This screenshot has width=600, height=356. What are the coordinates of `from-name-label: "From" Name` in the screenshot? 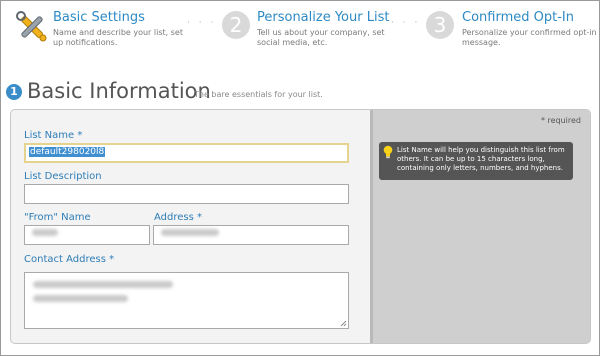 It's located at (57, 217).